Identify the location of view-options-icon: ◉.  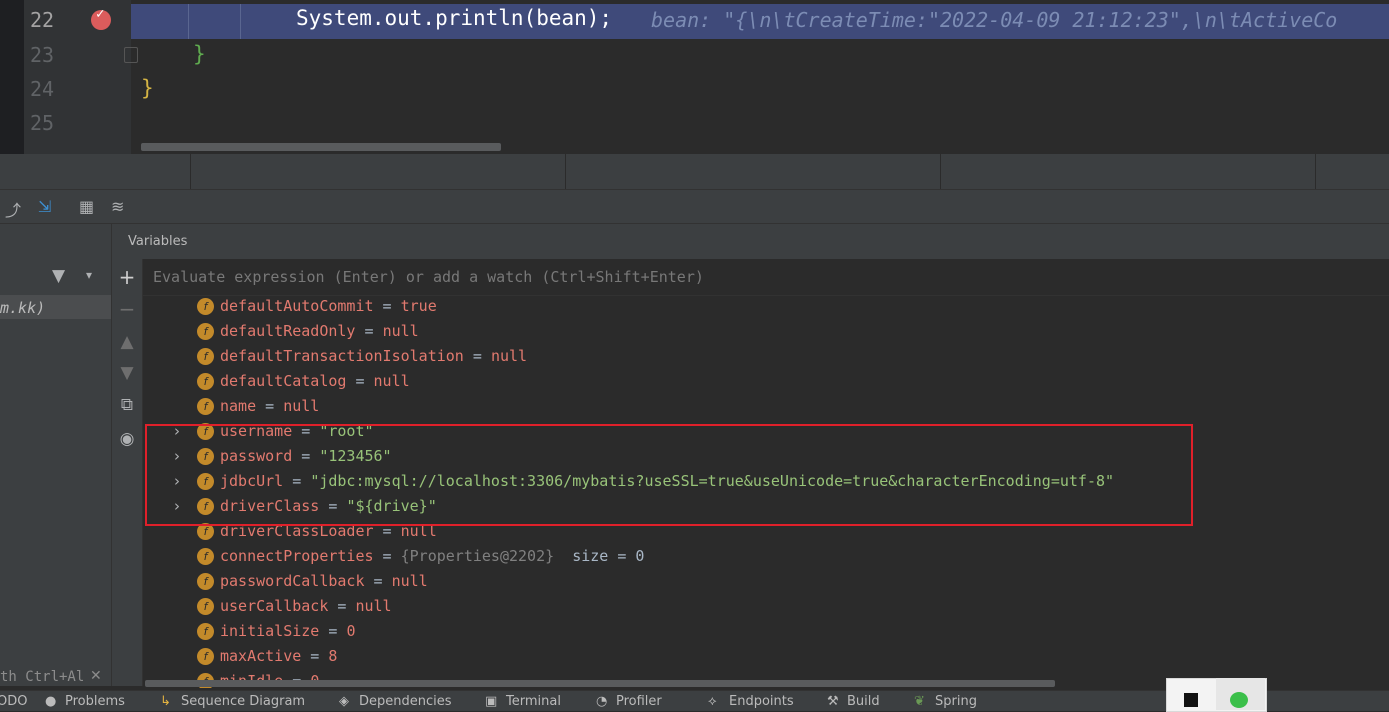
(127, 439).